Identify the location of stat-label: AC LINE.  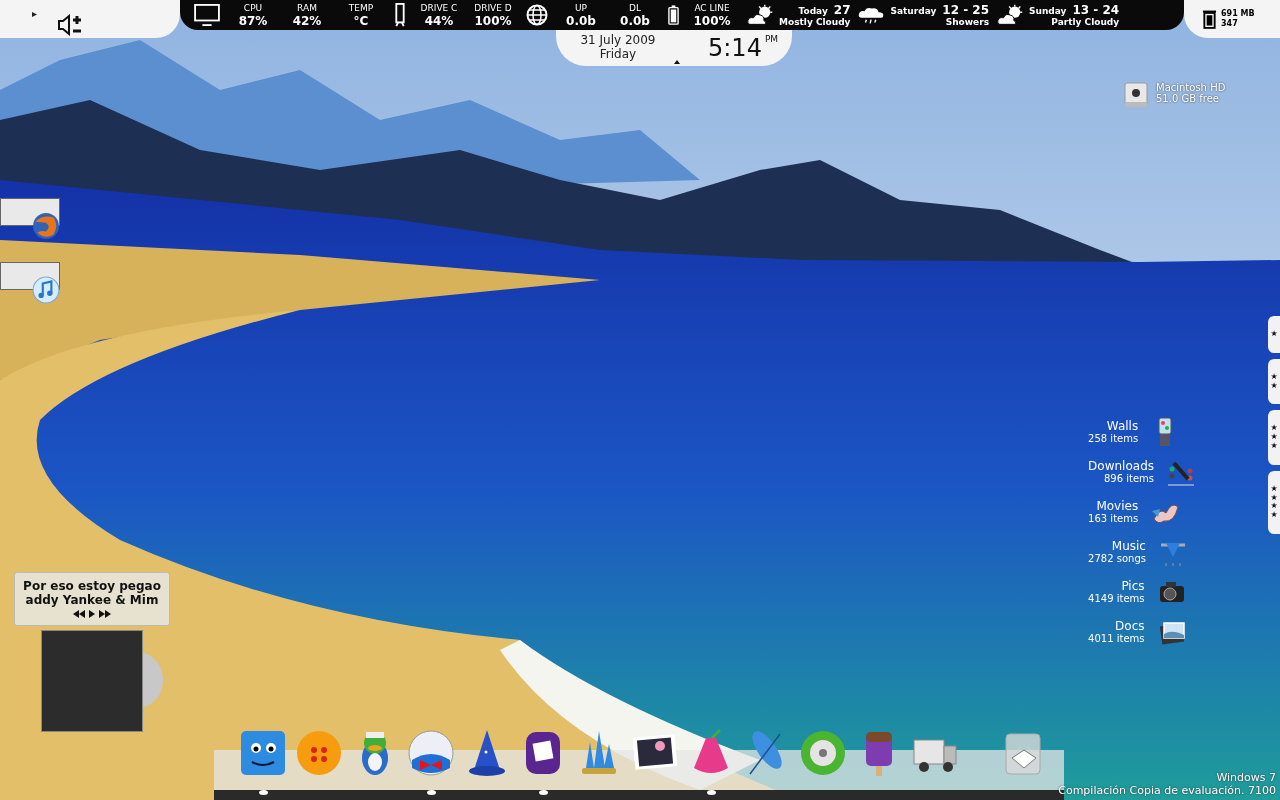
(712, 8).